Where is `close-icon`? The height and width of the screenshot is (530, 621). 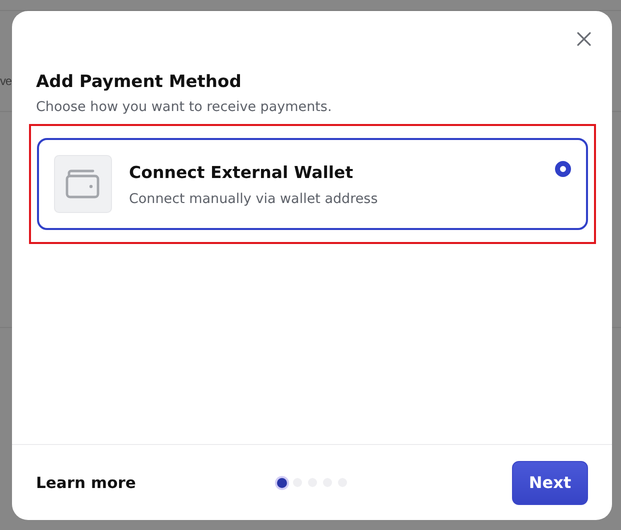 close-icon is located at coordinates (584, 39).